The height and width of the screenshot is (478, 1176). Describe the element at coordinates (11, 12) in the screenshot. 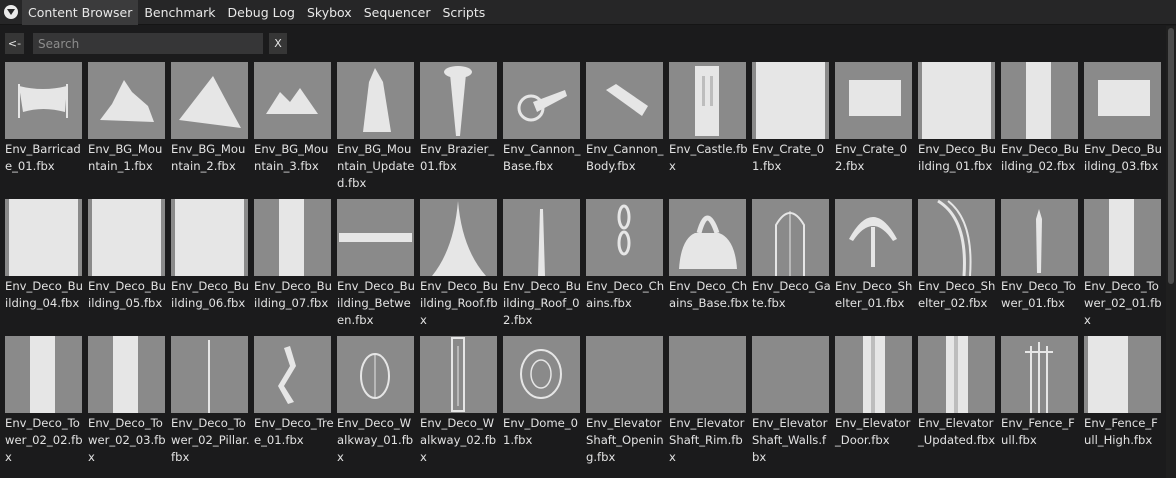

I see `window-menu-button` at that location.